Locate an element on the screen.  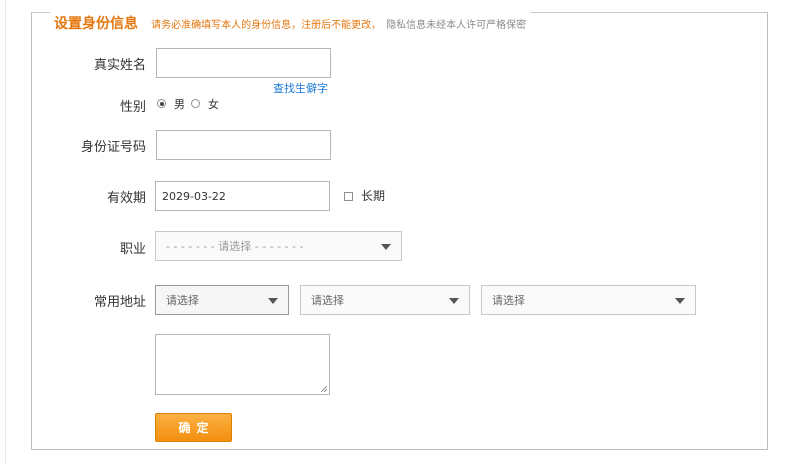
resize-grip-icon is located at coordinates (324, 389).